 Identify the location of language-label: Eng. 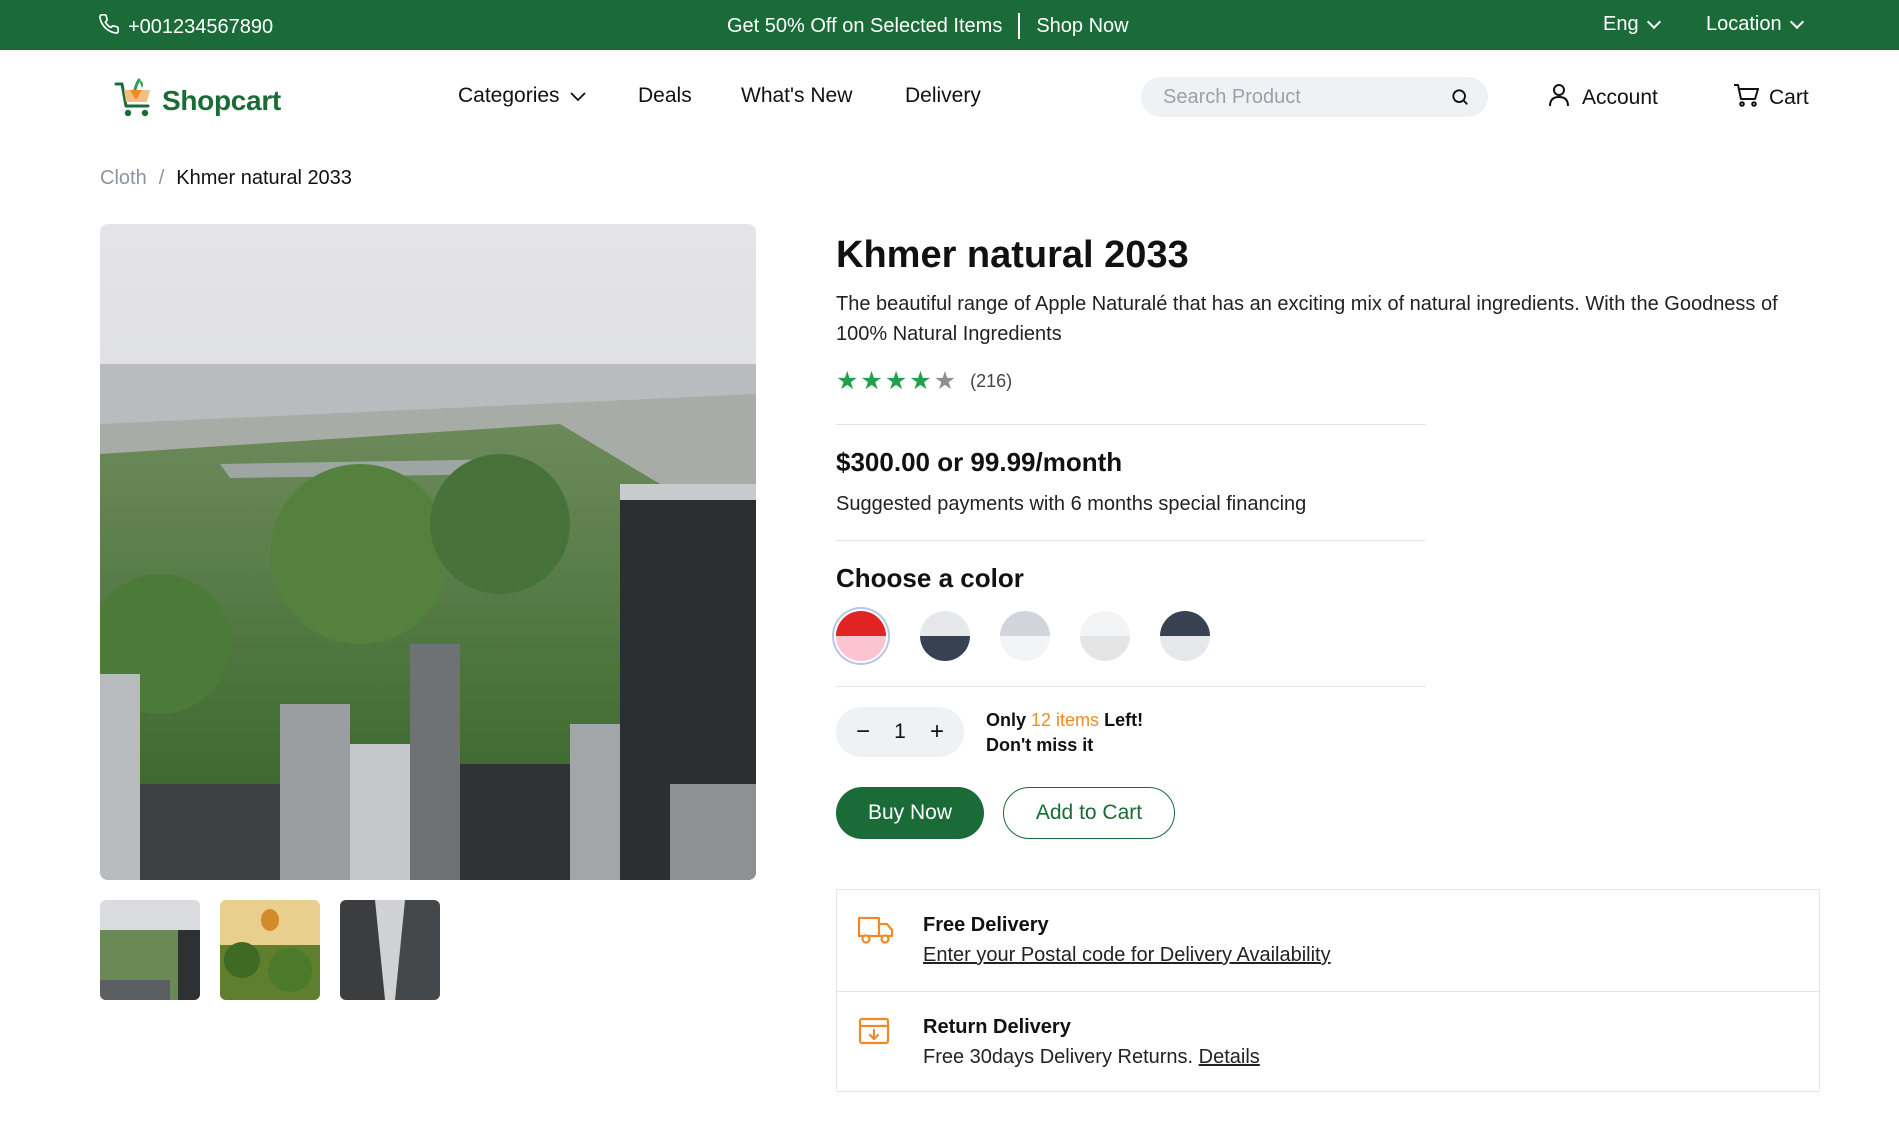
(1621, 24).